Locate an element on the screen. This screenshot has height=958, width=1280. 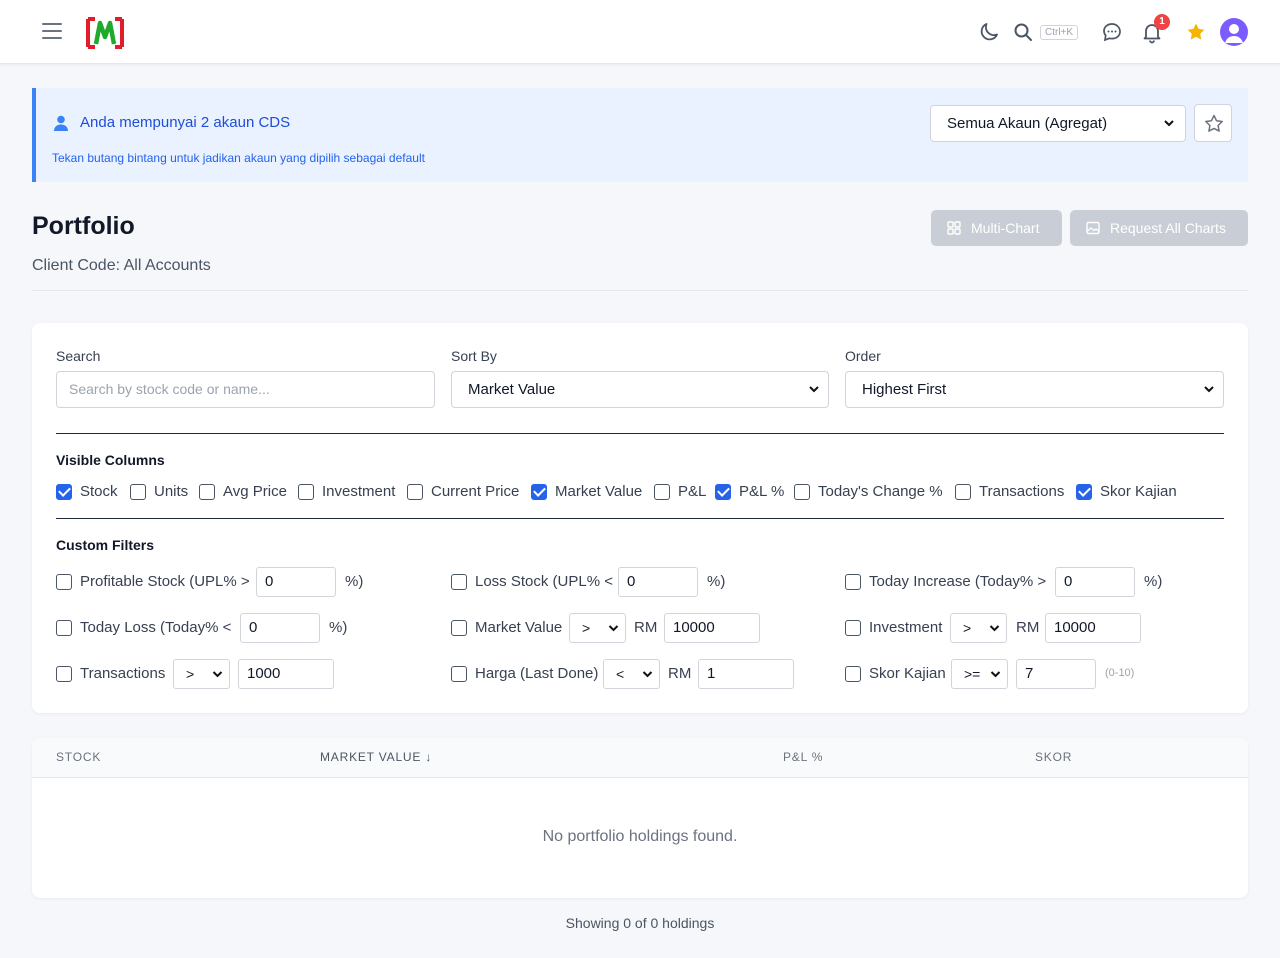
column-checkbox-pnl-percent is located at coordinates (723, 492).